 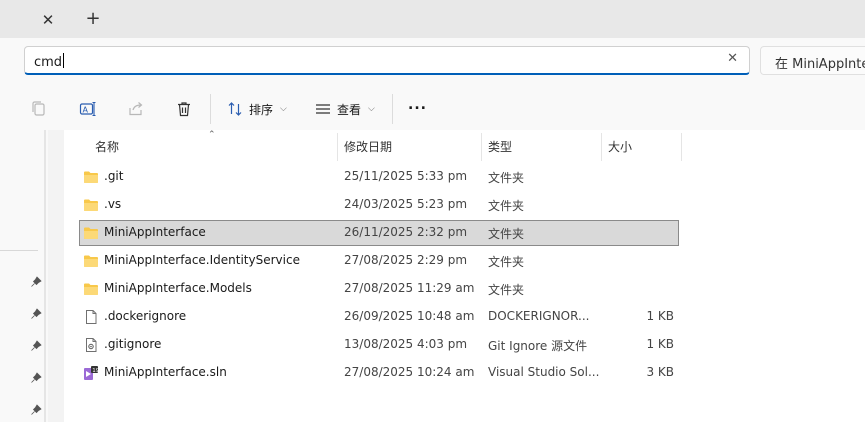 I want to click on file-date-modified: 13/08/2025 4:03 pm, so click(x=406, y=344).